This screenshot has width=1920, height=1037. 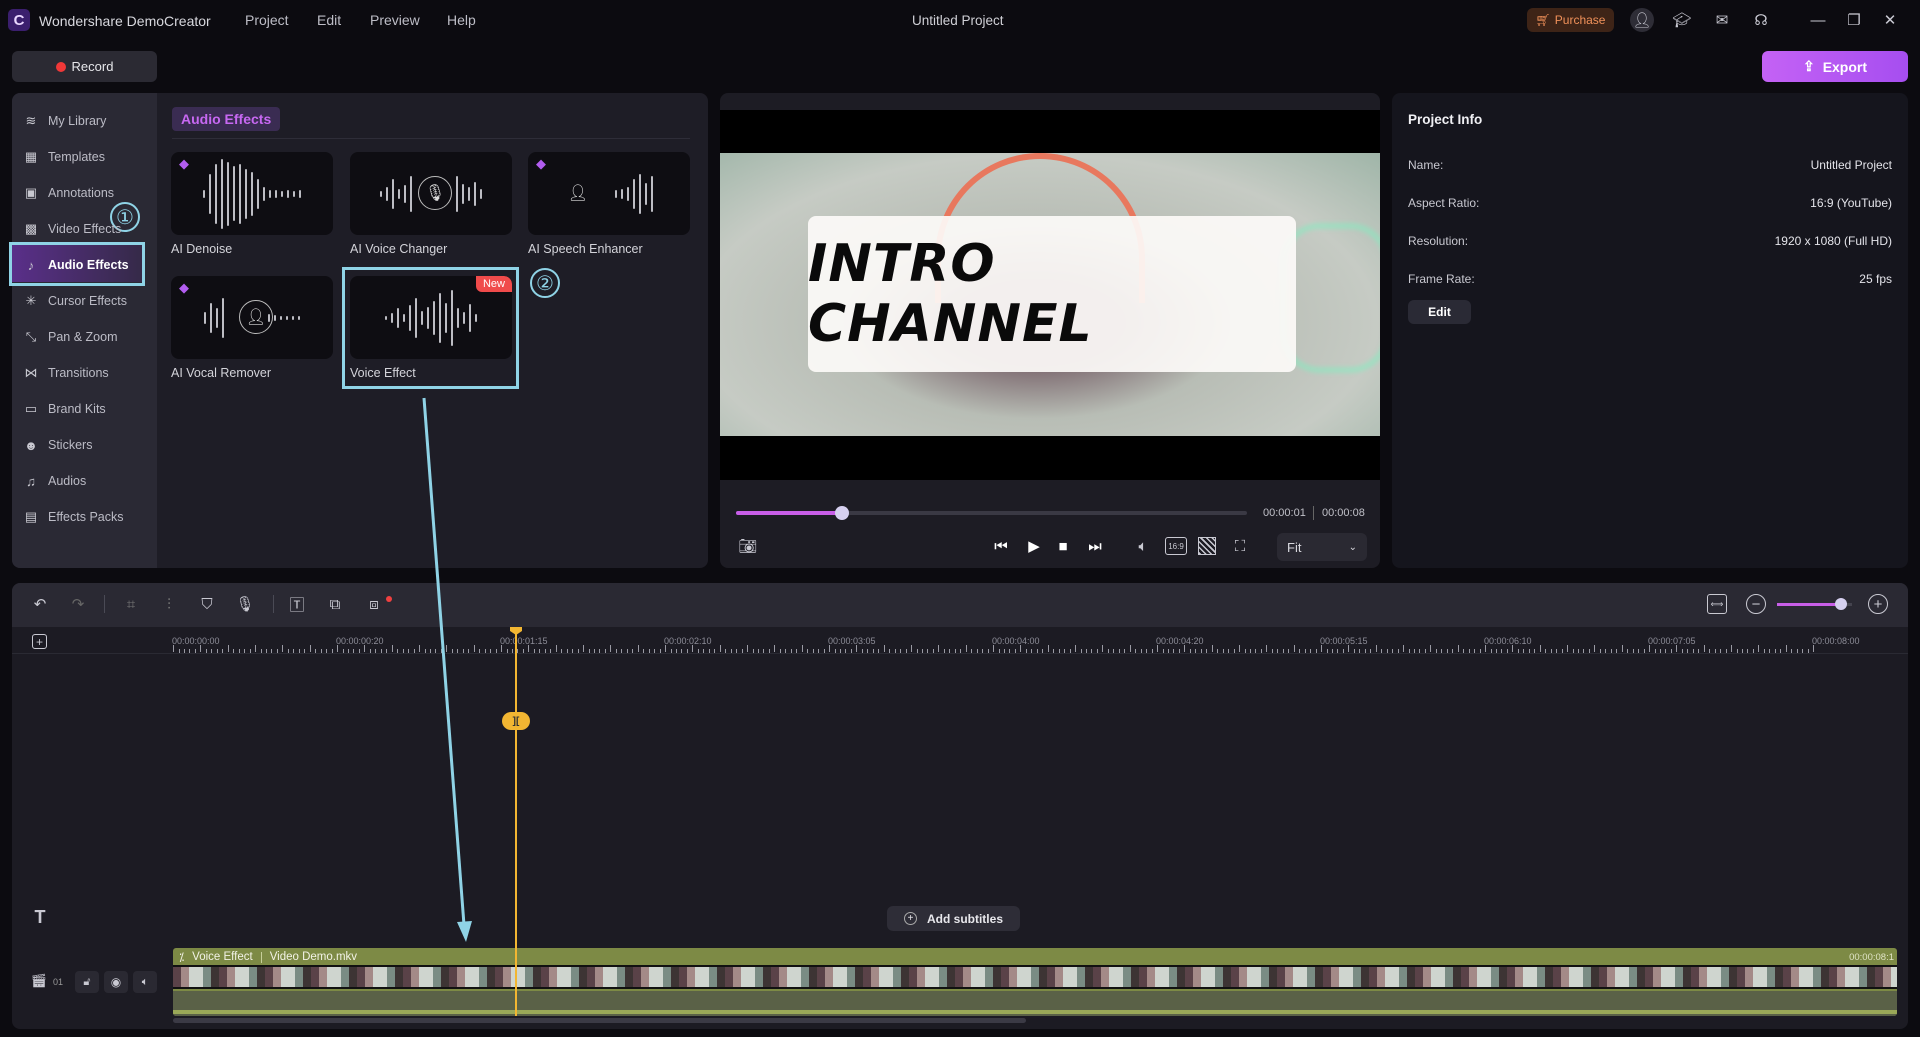 What do you see at coordinates (31, 120) in the screenshot?
I see `layers-icon: ≋` at bounding box center [31, 120].